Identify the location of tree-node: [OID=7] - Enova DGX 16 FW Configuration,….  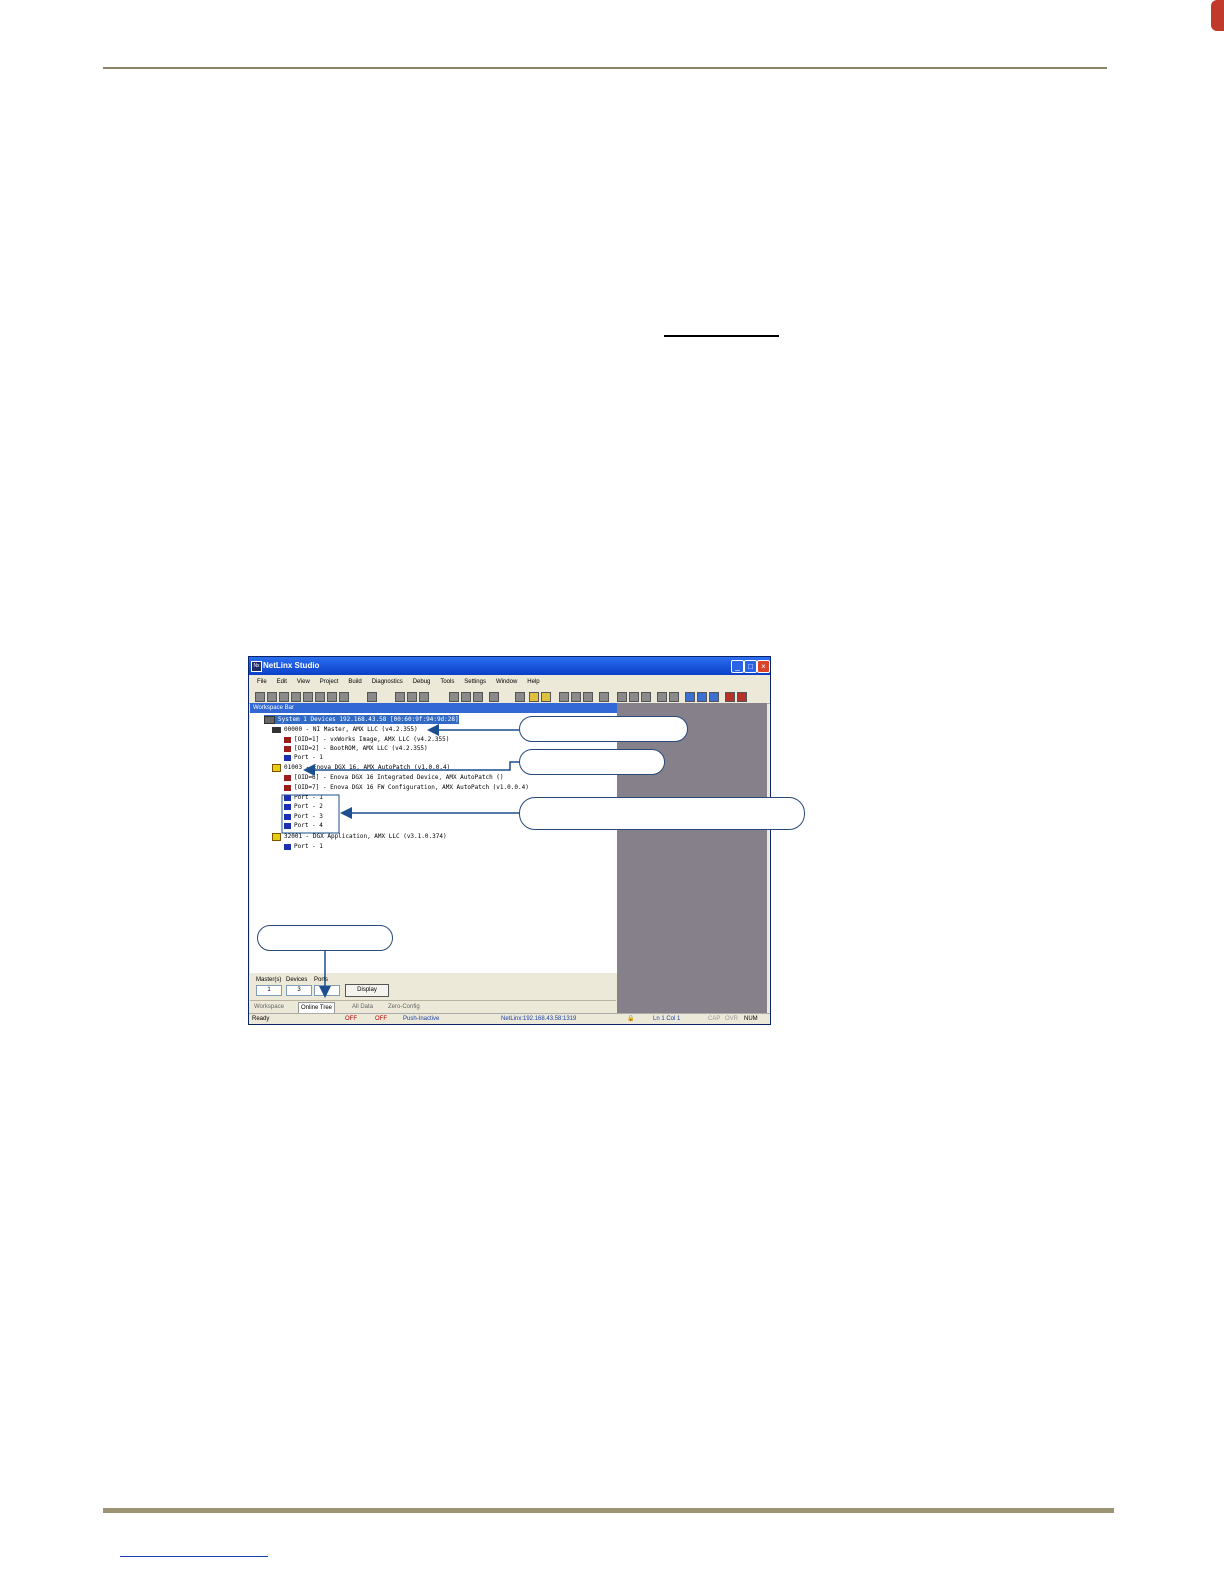
(406, 787).